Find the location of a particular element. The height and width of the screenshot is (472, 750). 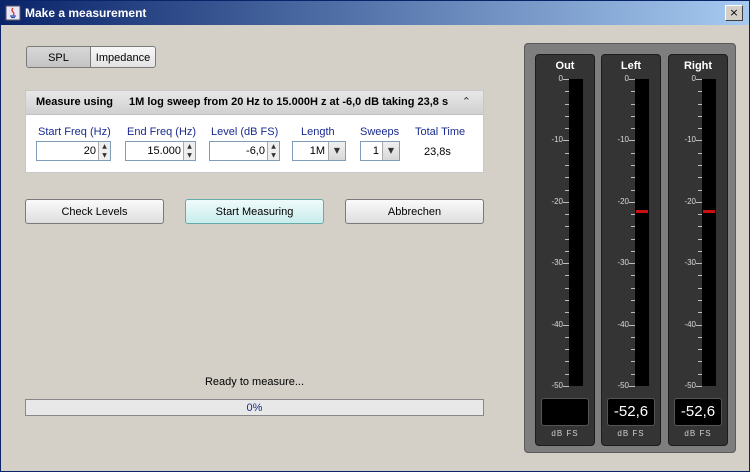

meter-title: Right is located at coordinates (698, 66).